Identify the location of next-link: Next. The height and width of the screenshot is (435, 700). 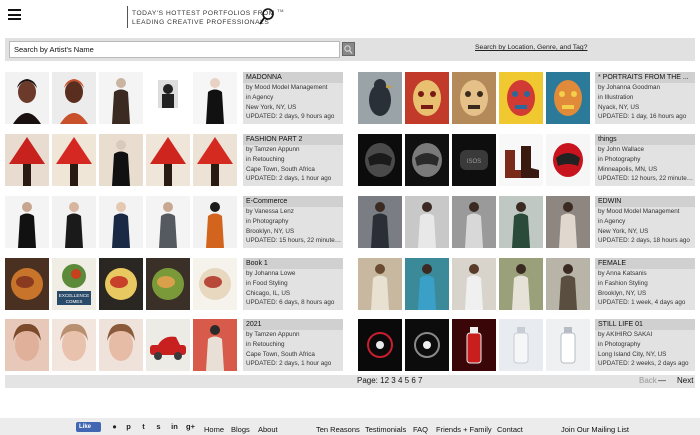
(685, 380).